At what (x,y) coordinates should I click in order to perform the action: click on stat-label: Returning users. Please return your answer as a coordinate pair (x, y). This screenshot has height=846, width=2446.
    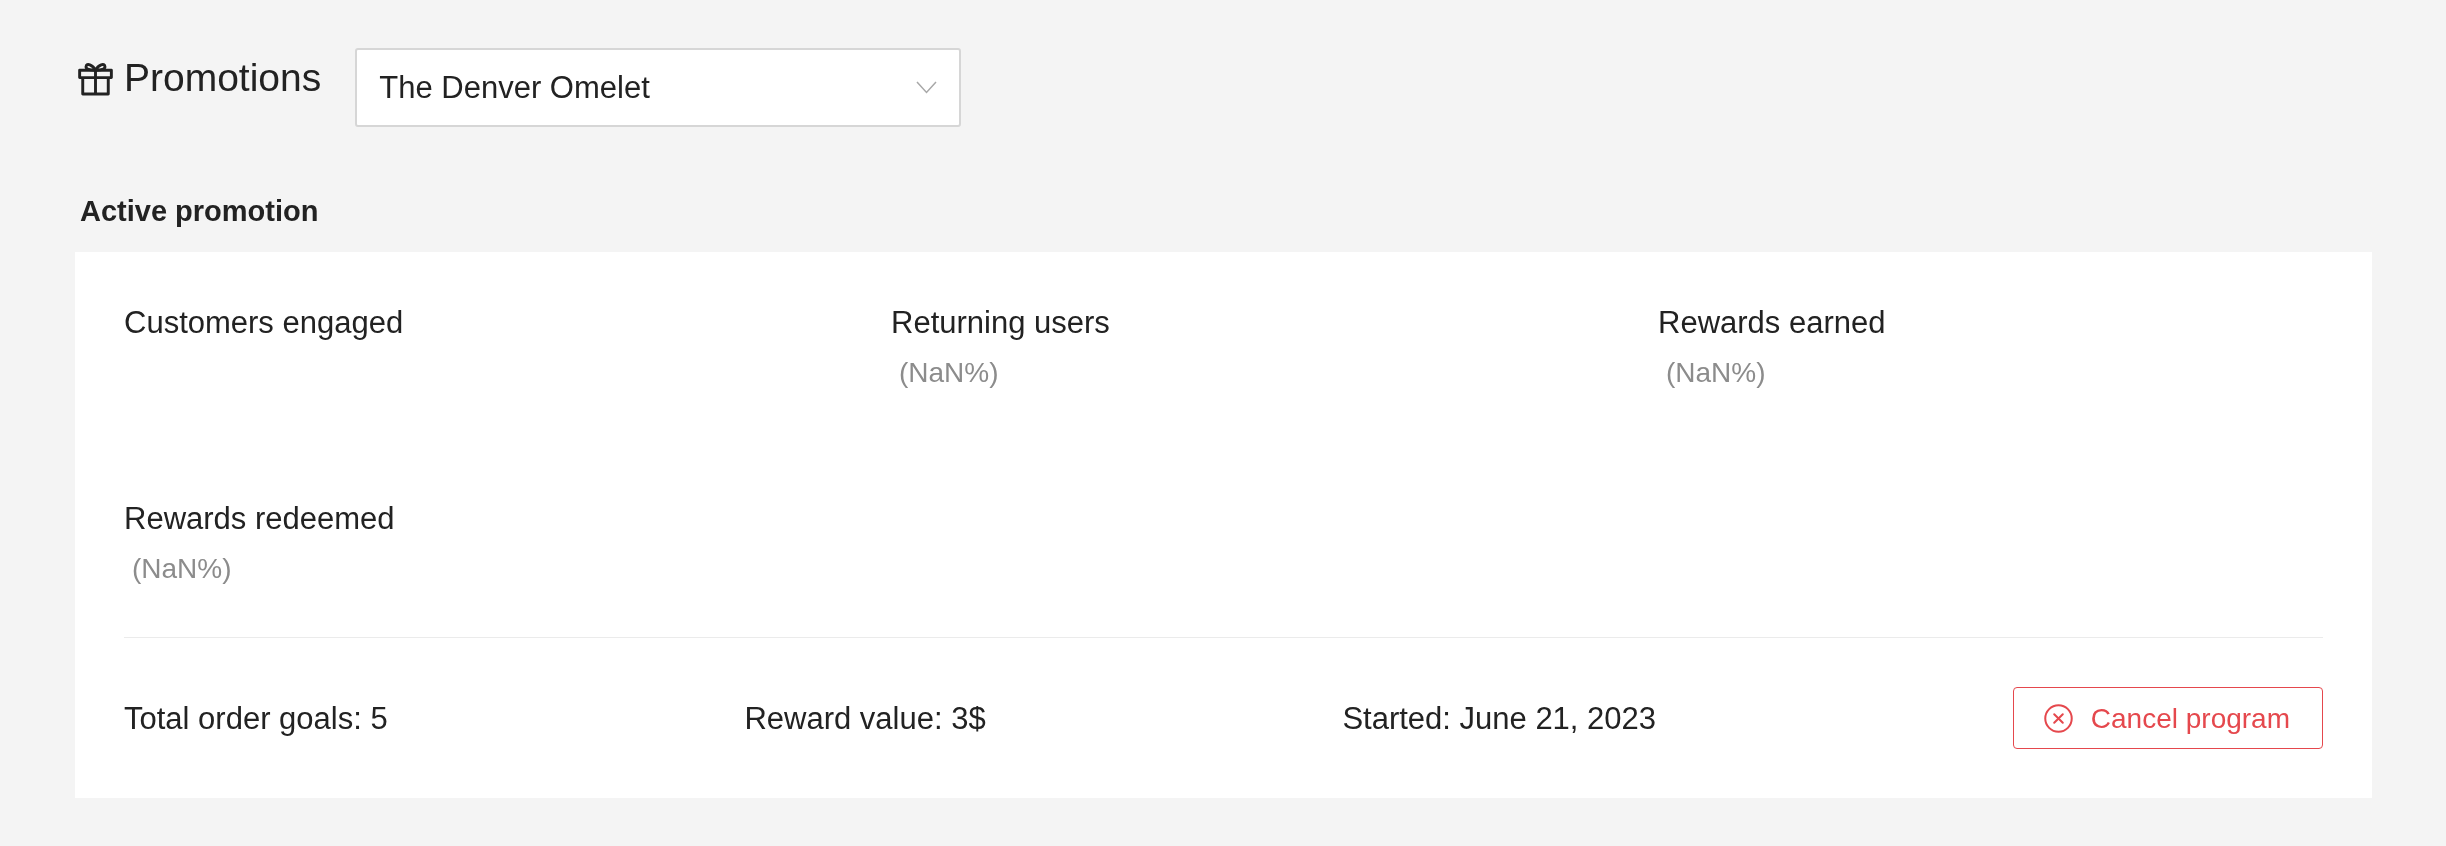
    Looking at the image, I should click on (1000, 322).